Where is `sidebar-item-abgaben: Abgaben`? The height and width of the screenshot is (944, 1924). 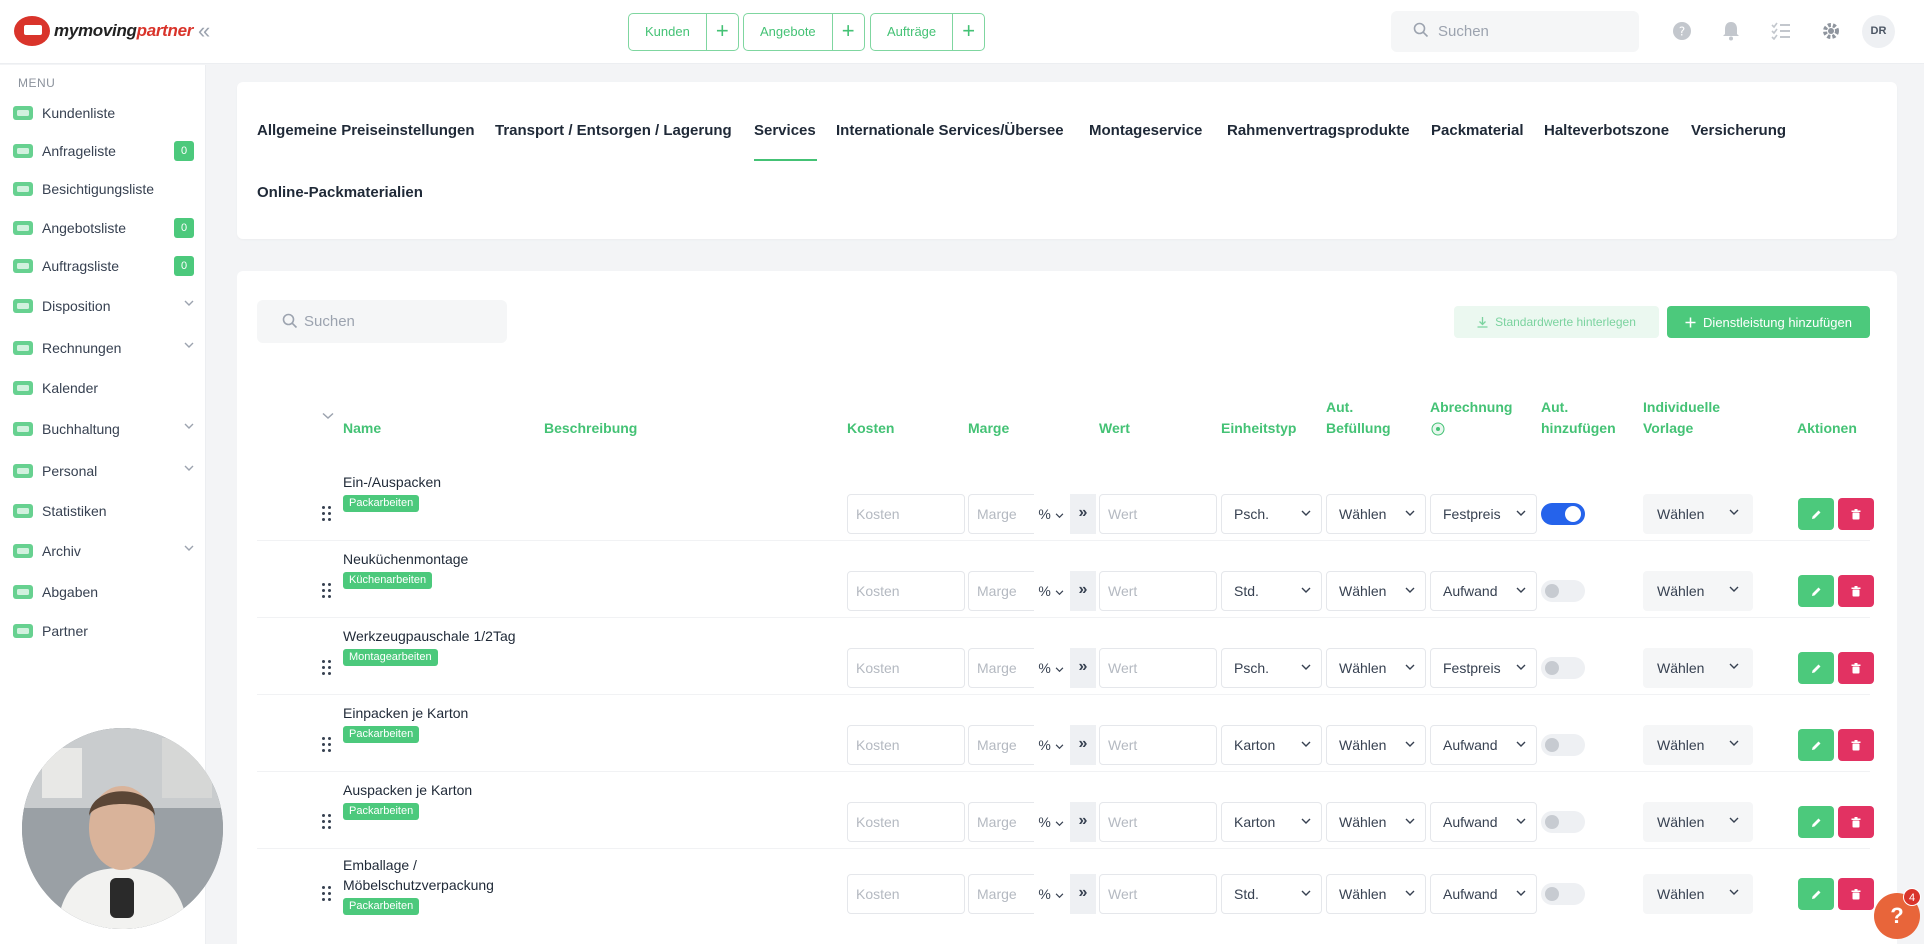 sidebar-item-abgaben: Abgaben is located at coordinates (103, 592).